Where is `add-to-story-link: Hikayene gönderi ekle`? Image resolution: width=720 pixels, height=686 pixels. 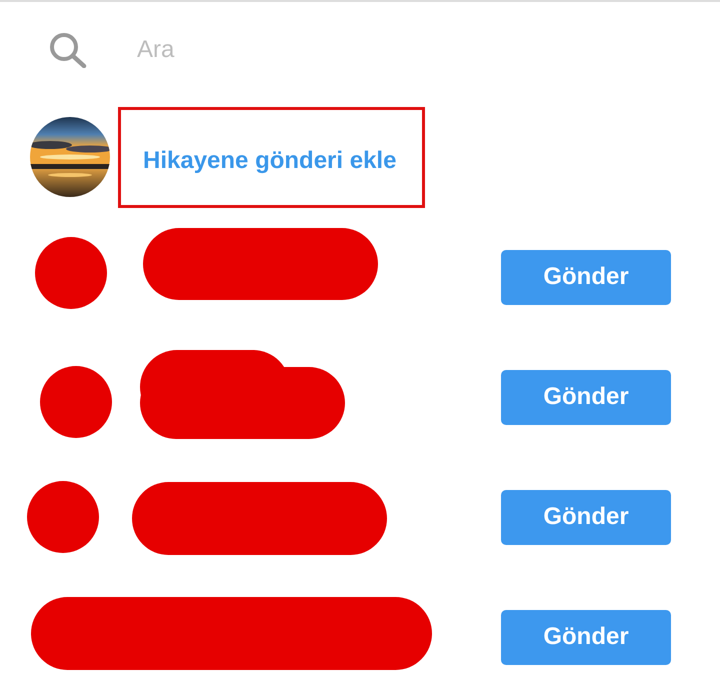
add-to-story-link: Hikayene gönderi ekle is located at coordinates (272, 157).